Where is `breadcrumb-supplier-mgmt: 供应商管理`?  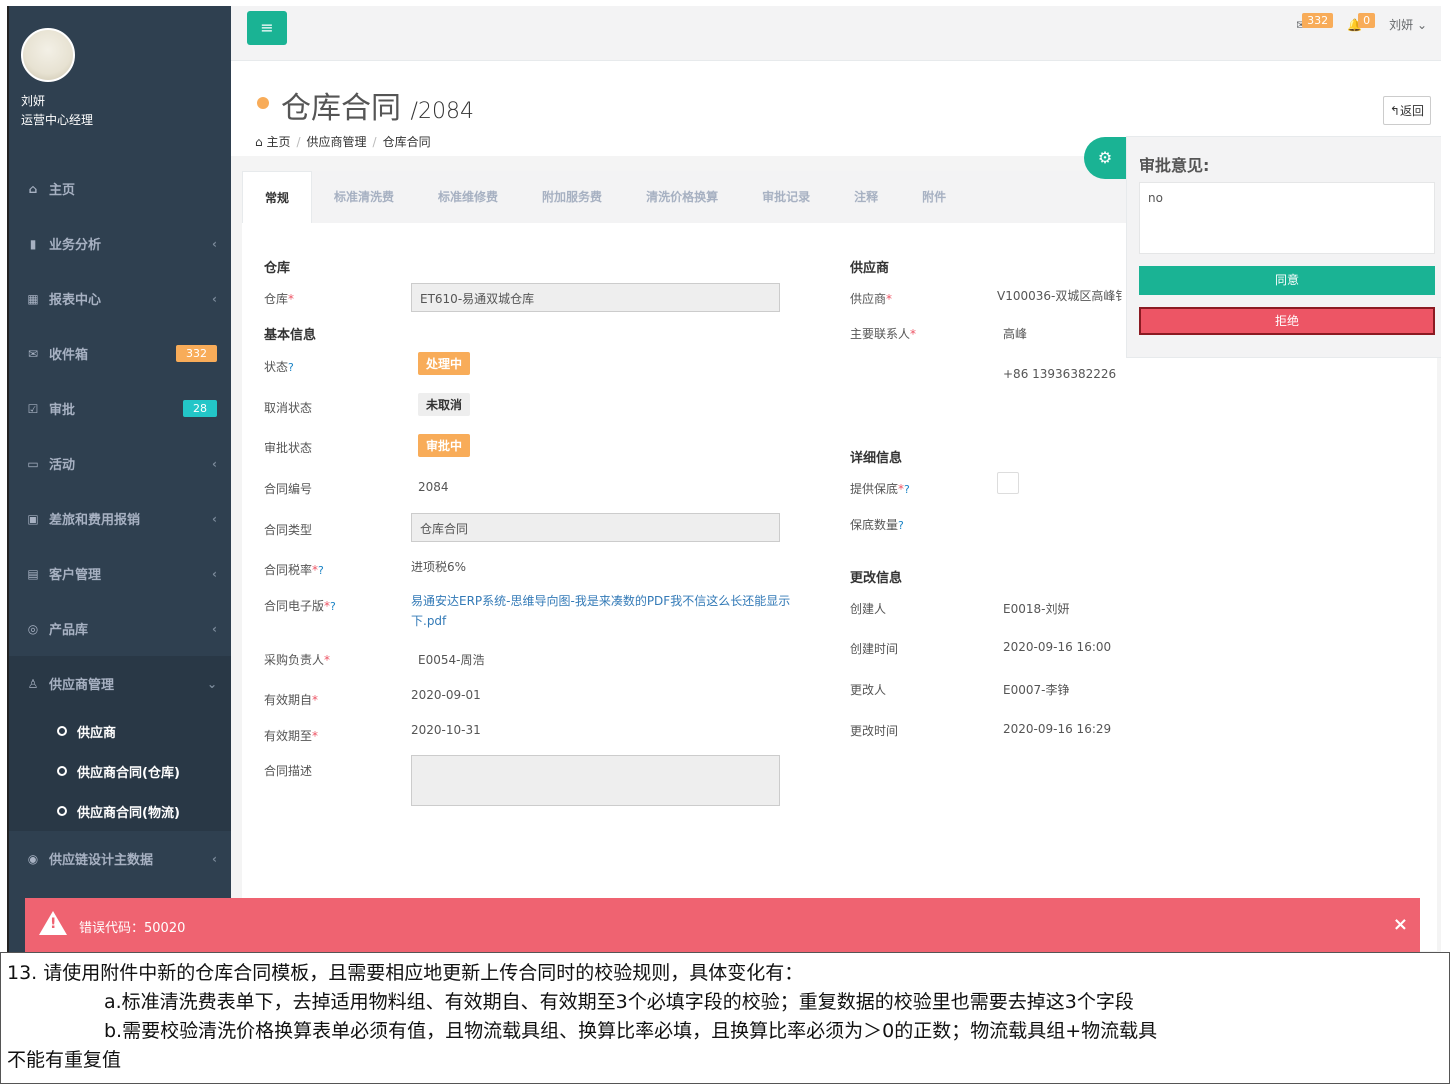 breadcrumb-supplier-mgmt: 供应商管理 is located at coordinates (337, 142).